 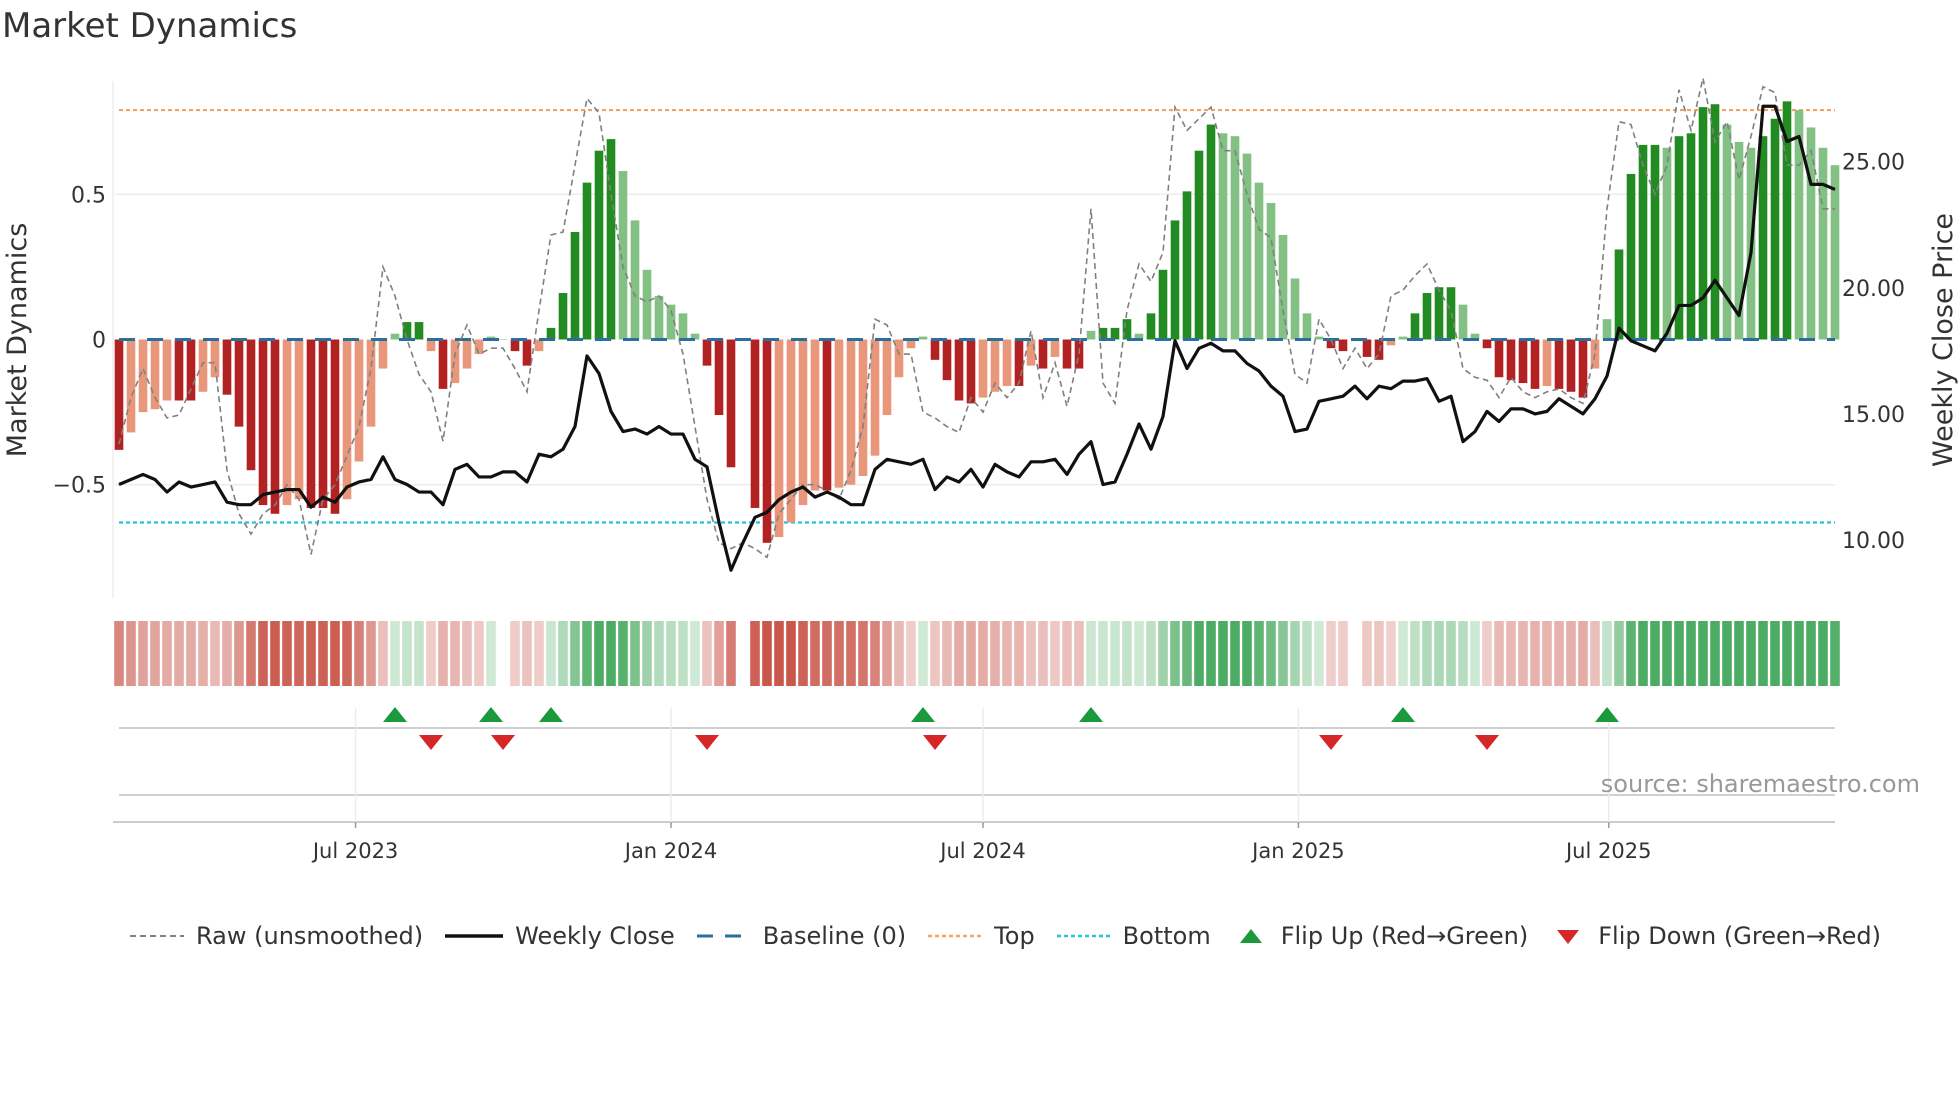 I want to click on x-tick-label: Jul 2023, so click(x=354, y=851).